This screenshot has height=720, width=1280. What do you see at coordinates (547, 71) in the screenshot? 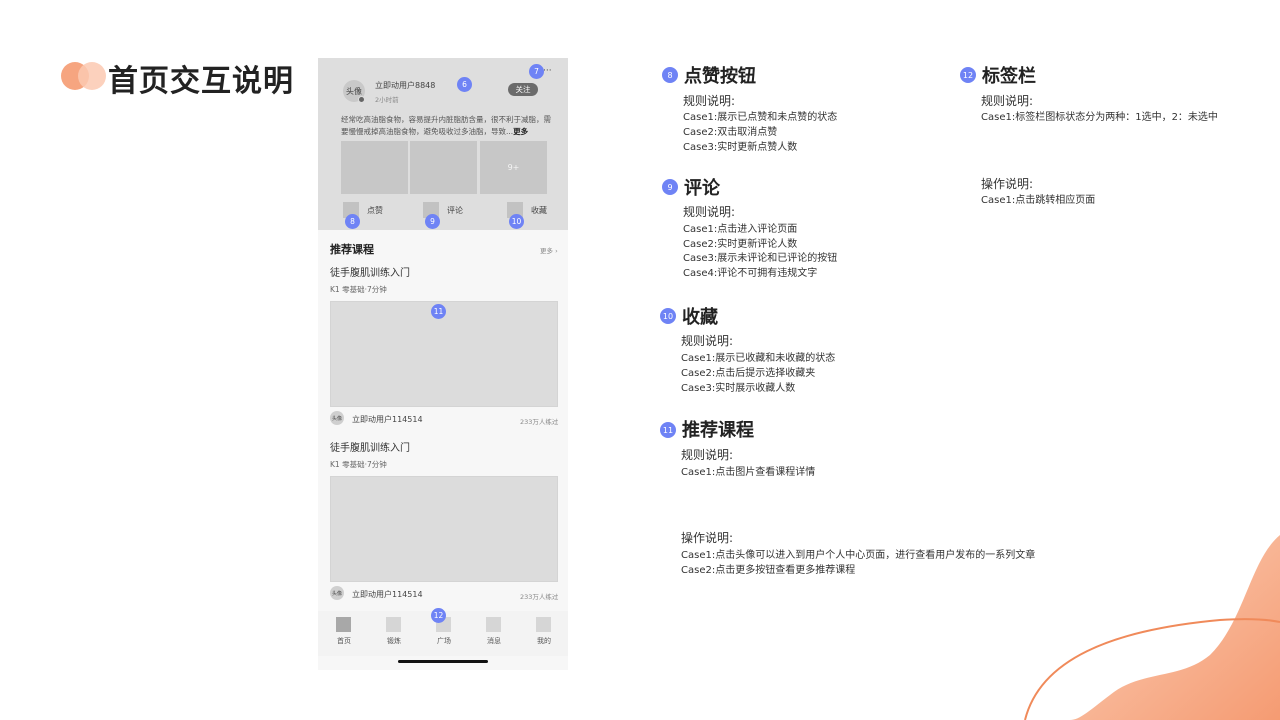
I see `more-options-icon: ···` at bounding box center [547, 71].